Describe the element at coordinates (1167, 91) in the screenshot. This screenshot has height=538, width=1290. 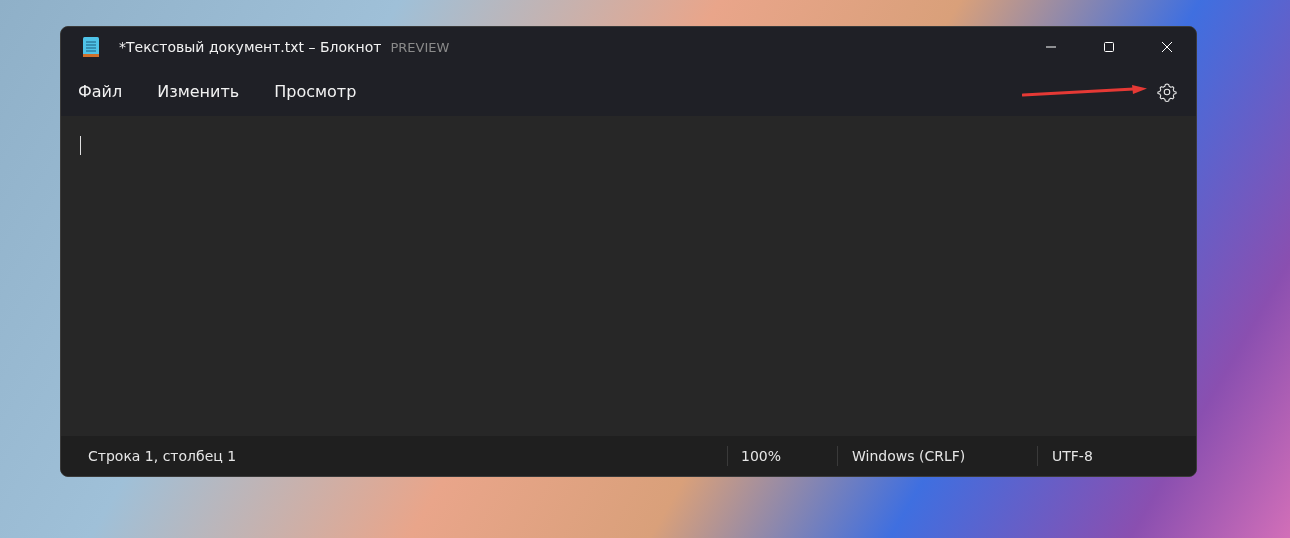
I see `settings-icon` at that location.